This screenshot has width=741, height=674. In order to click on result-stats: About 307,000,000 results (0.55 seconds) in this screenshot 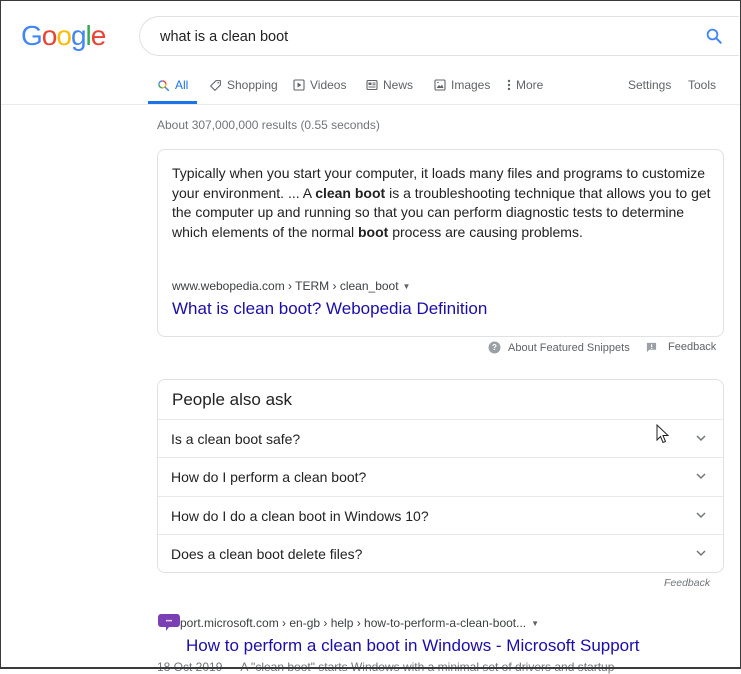, I will do `click(268, 125)`.